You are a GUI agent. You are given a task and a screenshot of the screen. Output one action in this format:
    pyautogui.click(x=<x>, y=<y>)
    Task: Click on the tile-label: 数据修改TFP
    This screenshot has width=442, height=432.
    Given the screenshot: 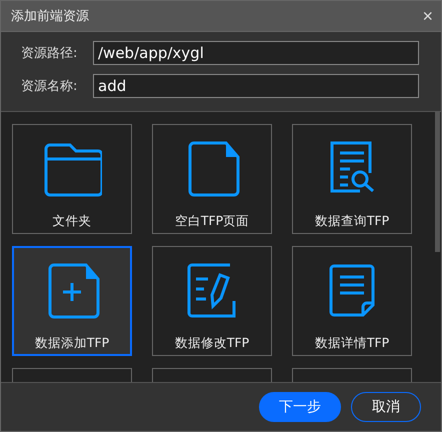 What is the action you would take?
    pyautogui.click(x=212, y=343)
    